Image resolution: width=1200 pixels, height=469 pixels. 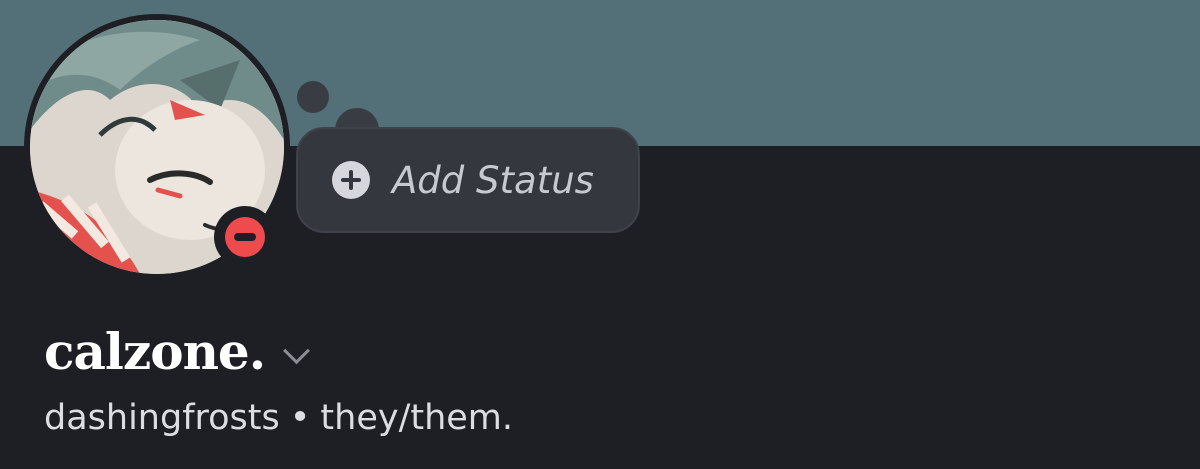 What do you see at coordinates (297, 350) in the screenshot?
I see `chevron-down-icon` at bounding box center [297, 350].